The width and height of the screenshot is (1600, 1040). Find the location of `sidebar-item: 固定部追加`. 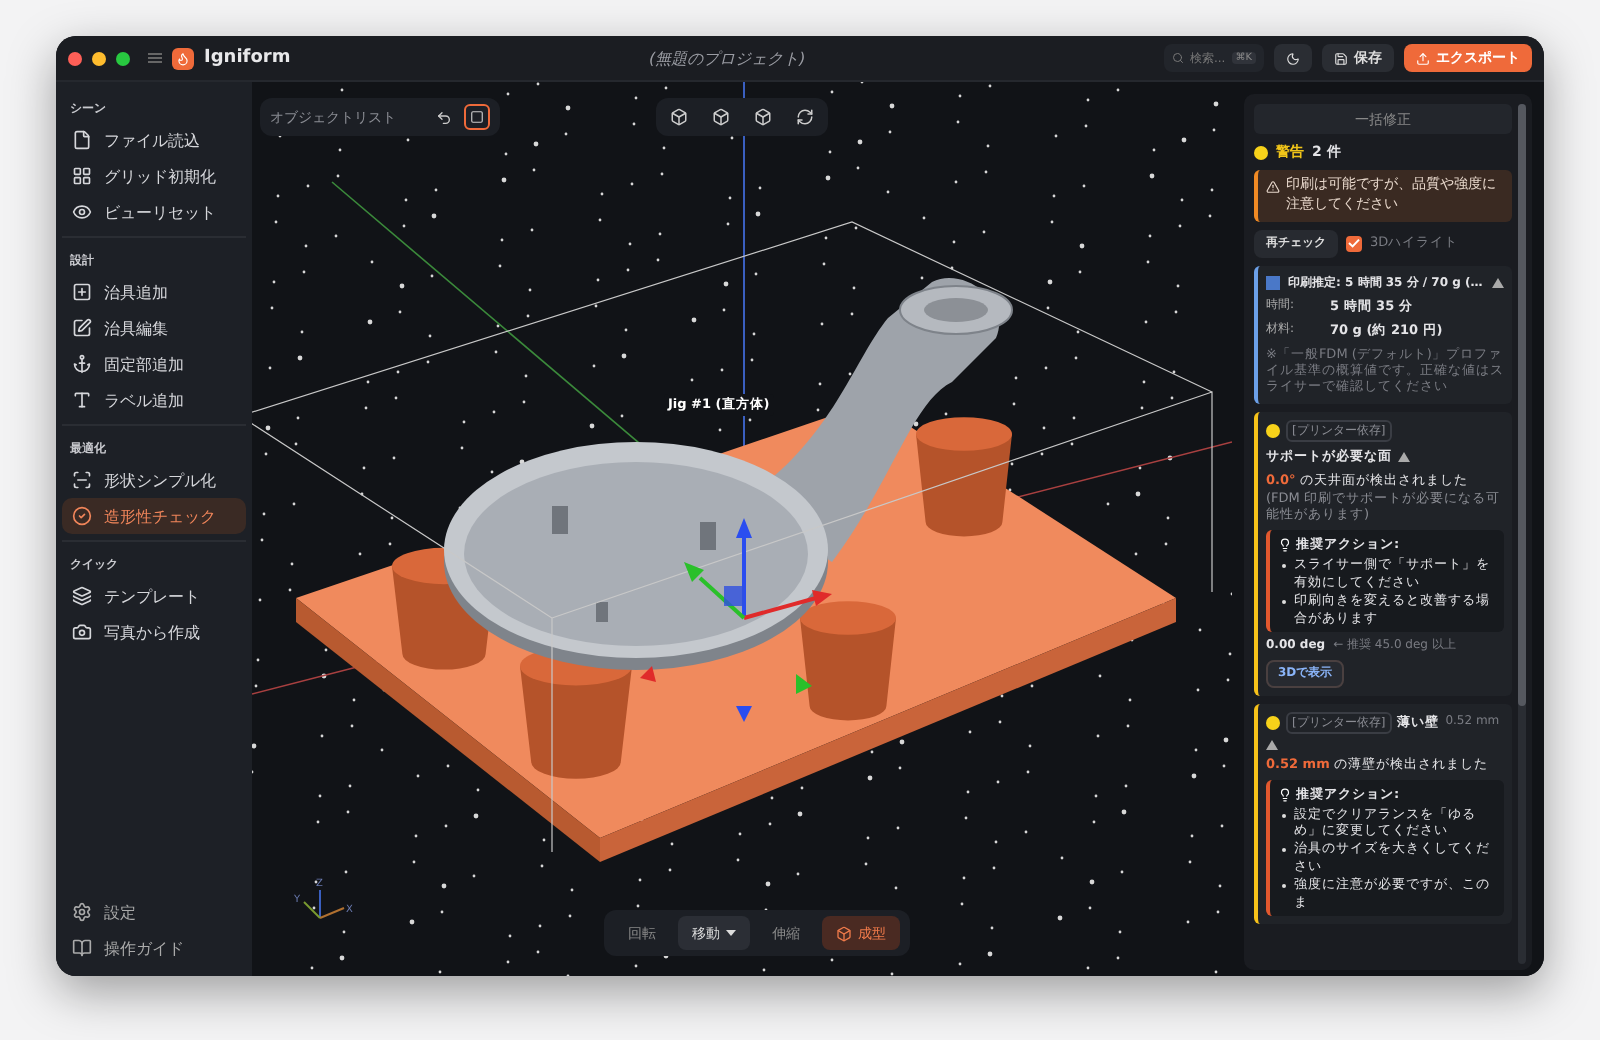

sidebar-item: 固定部追加 is located at coordinates (154, 364).